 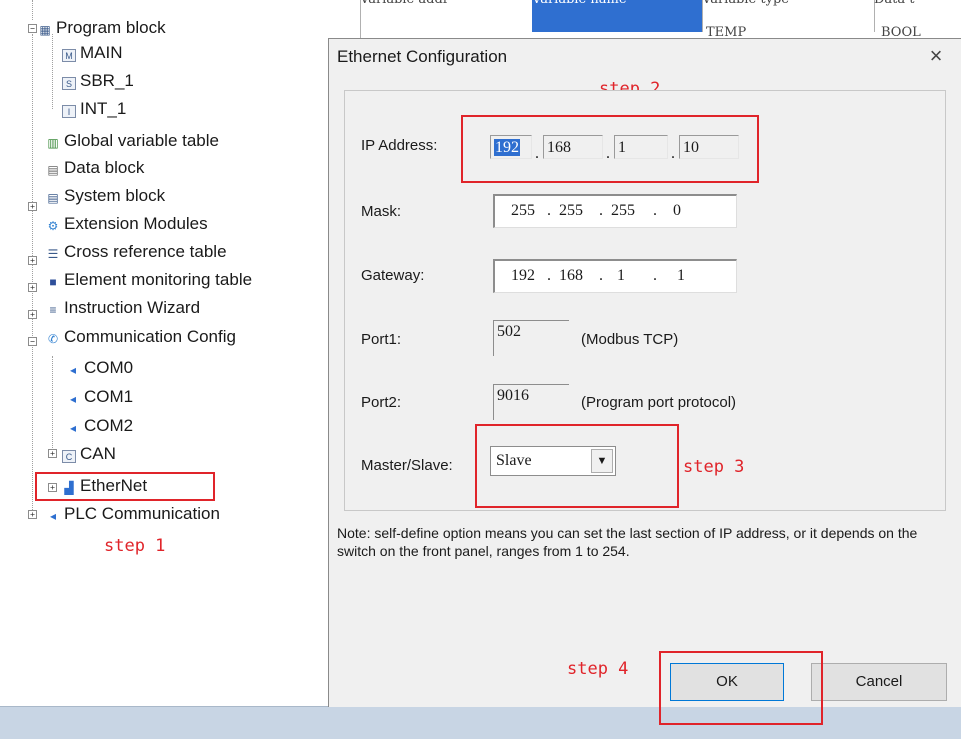 What do you see at coordinates (53, 143) in the screenshot?
I see `table-icon: ▥` at bounding box center [53, 143].